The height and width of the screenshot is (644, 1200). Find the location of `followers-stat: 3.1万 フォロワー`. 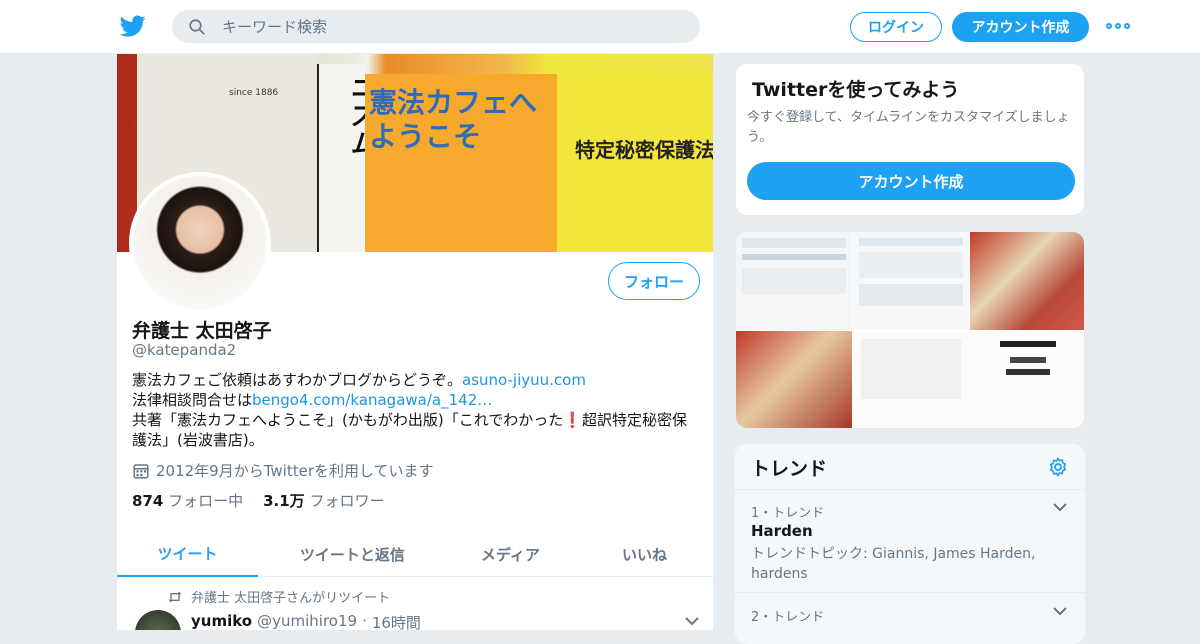

followers-stat: 3.1万 フォロワー is located at coordinates (323, 500).